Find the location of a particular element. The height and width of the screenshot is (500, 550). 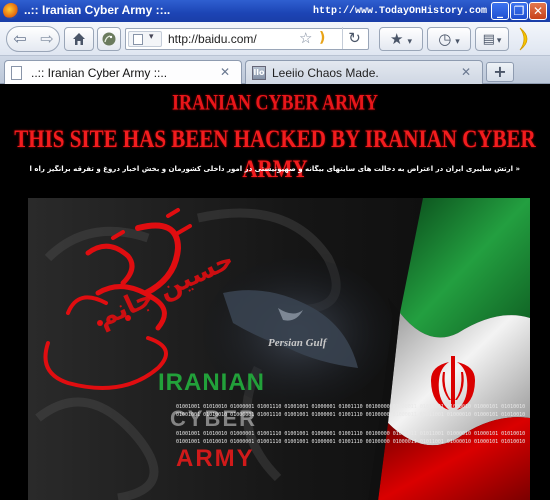

arrow-right-icon: ⇨ is located at coordinates (47, 38).